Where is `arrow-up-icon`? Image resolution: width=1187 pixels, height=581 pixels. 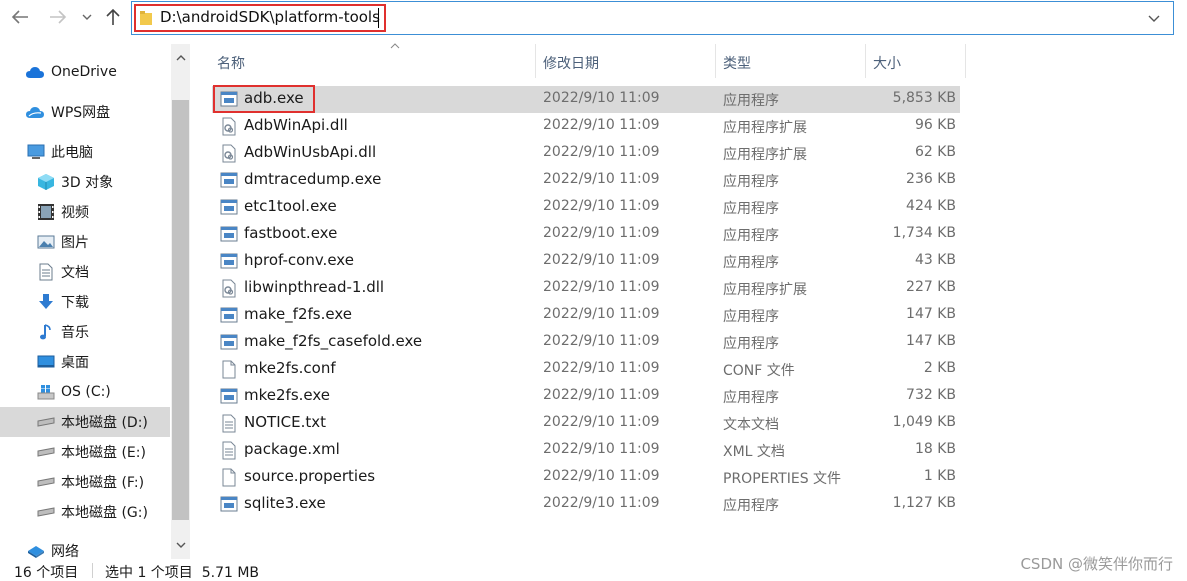 arrow-up-icon is located at coordinates (113, 16).